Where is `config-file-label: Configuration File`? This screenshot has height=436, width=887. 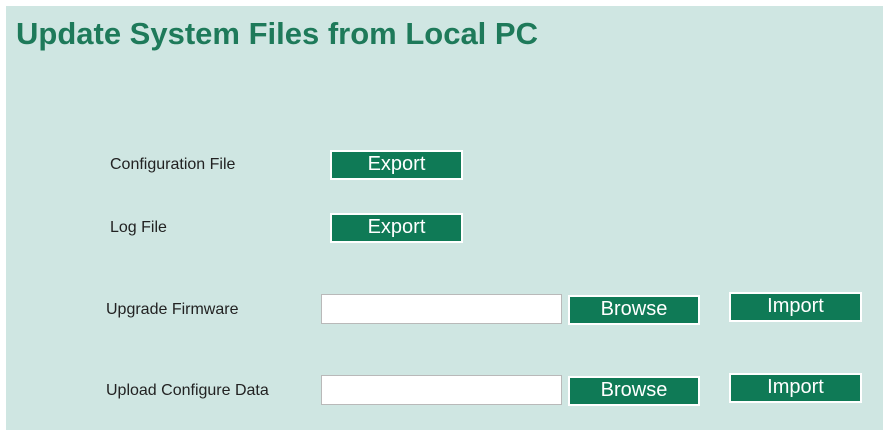
config-file-label: Configuration File is located at coordinates (173, 164).